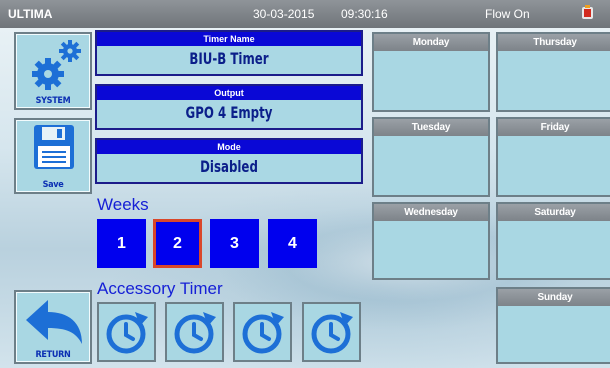 The image size is (610, 368). I want to click on output-value: GPO 4 Empty, so click(229, 112).